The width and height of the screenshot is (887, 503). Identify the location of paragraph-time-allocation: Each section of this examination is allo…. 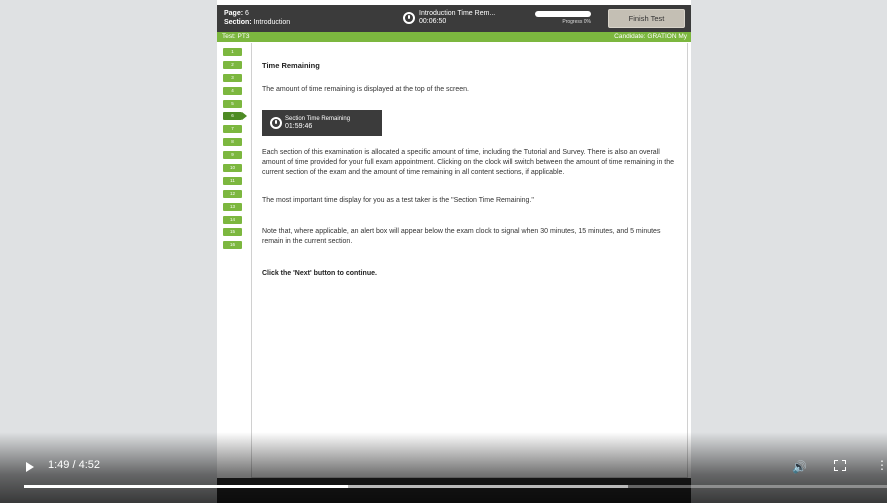
(468, 162).